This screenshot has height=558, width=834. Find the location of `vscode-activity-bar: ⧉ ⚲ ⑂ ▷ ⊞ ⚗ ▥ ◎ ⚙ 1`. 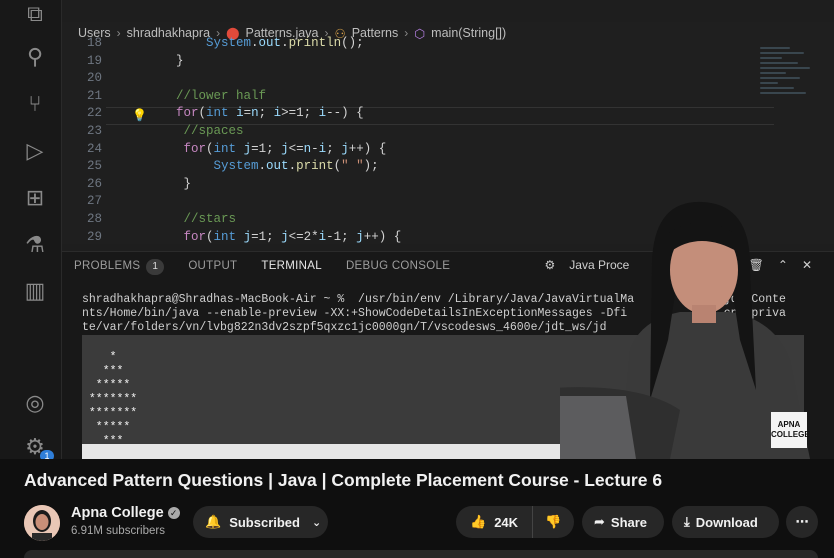

vscode-activity-bar: ⧉ ⚲ ⑂ ▷ ⊞ ⚗ ▥ ◎ ⚙ 1 is located at coordinates (31, 229).